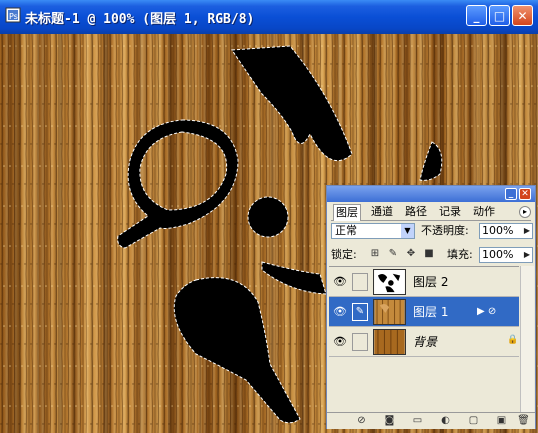 The width and height of the screenshot is (538, 433). I want to click on opacity-field: 100% ▶, so click(506, 231).